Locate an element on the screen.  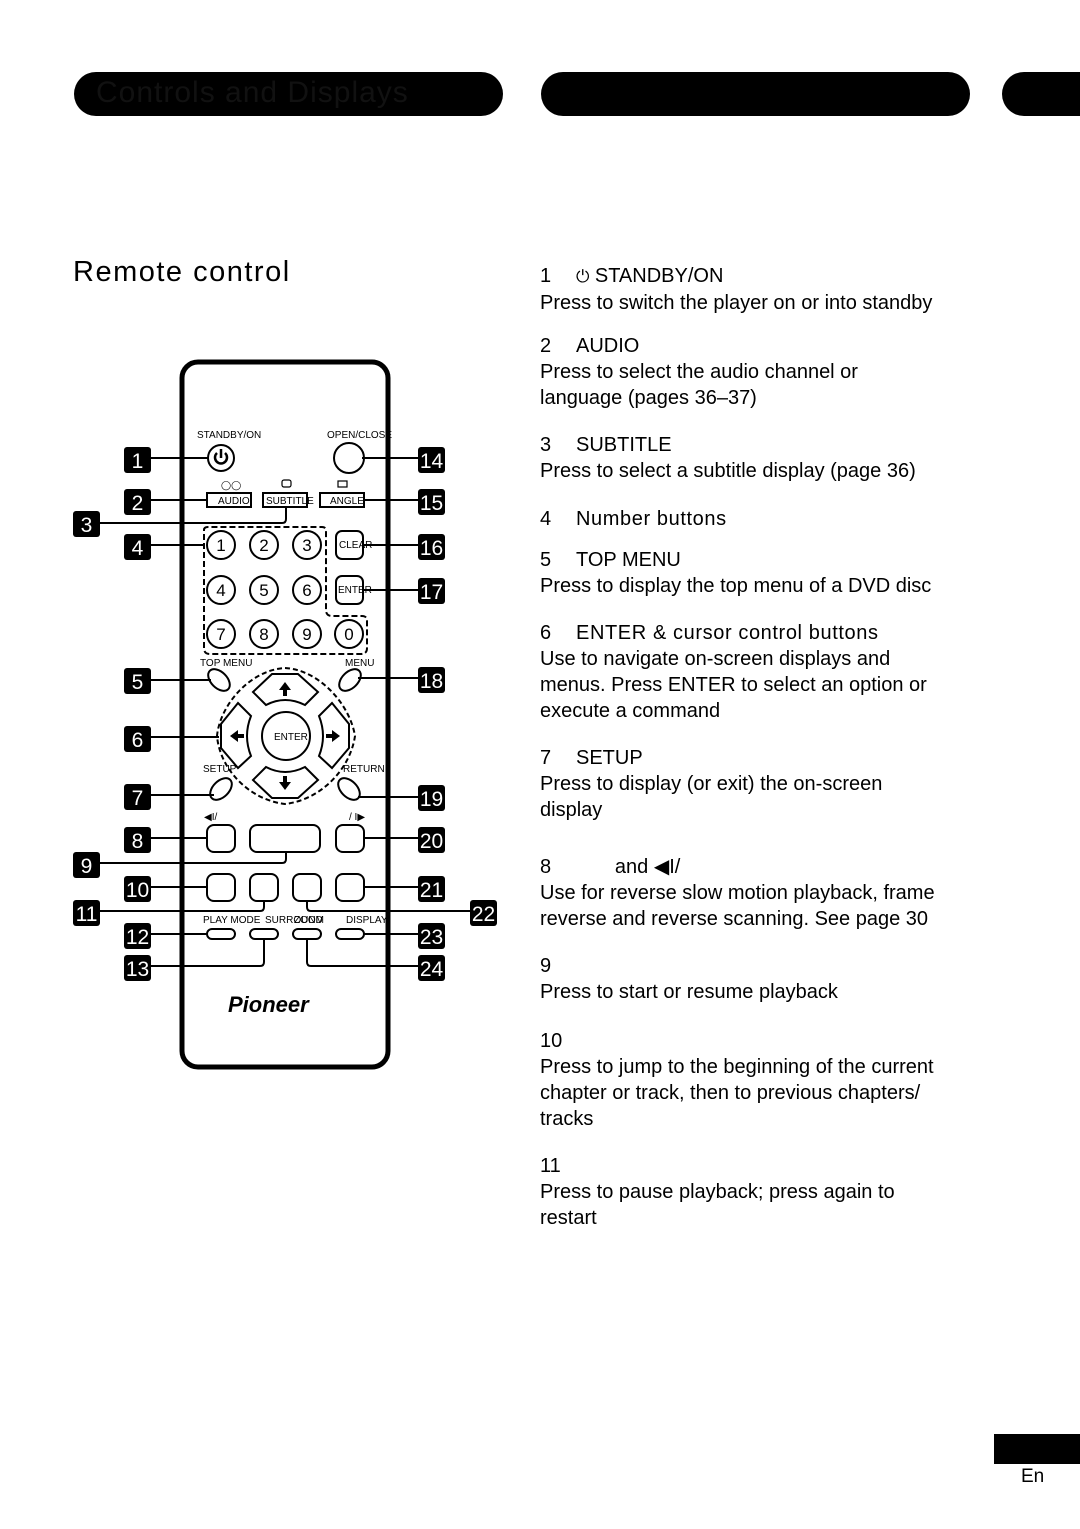
surround-button is located at coordinates (264, 934).